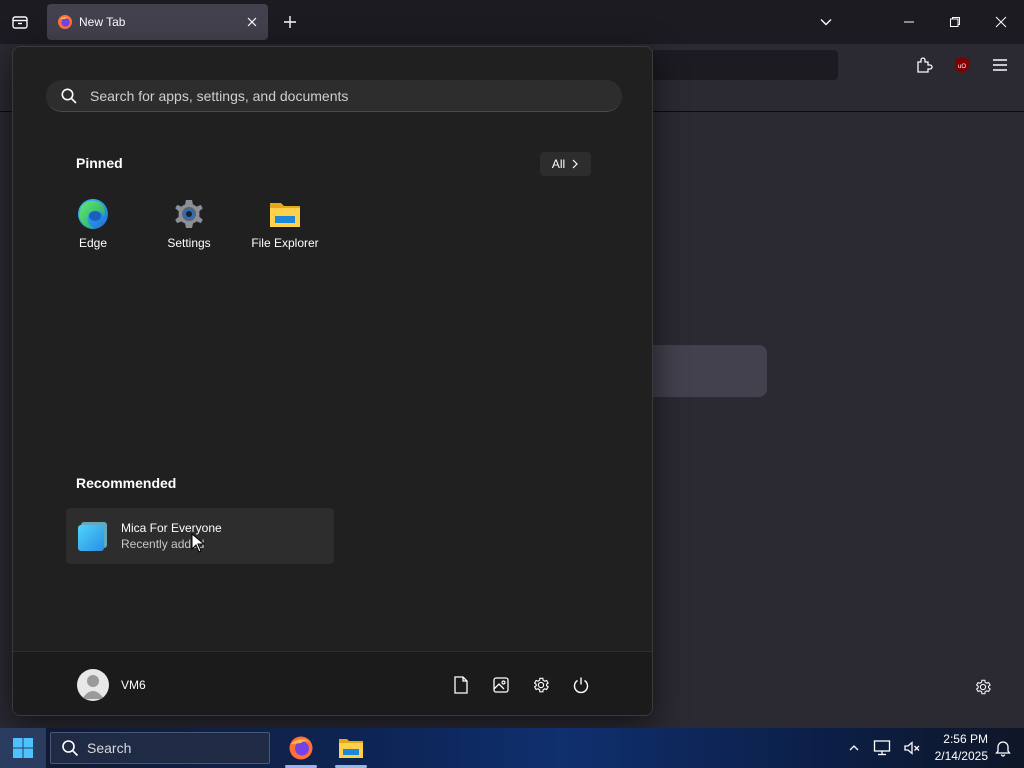  I want to click on taskbar-app-firefox, so click(301, 748).